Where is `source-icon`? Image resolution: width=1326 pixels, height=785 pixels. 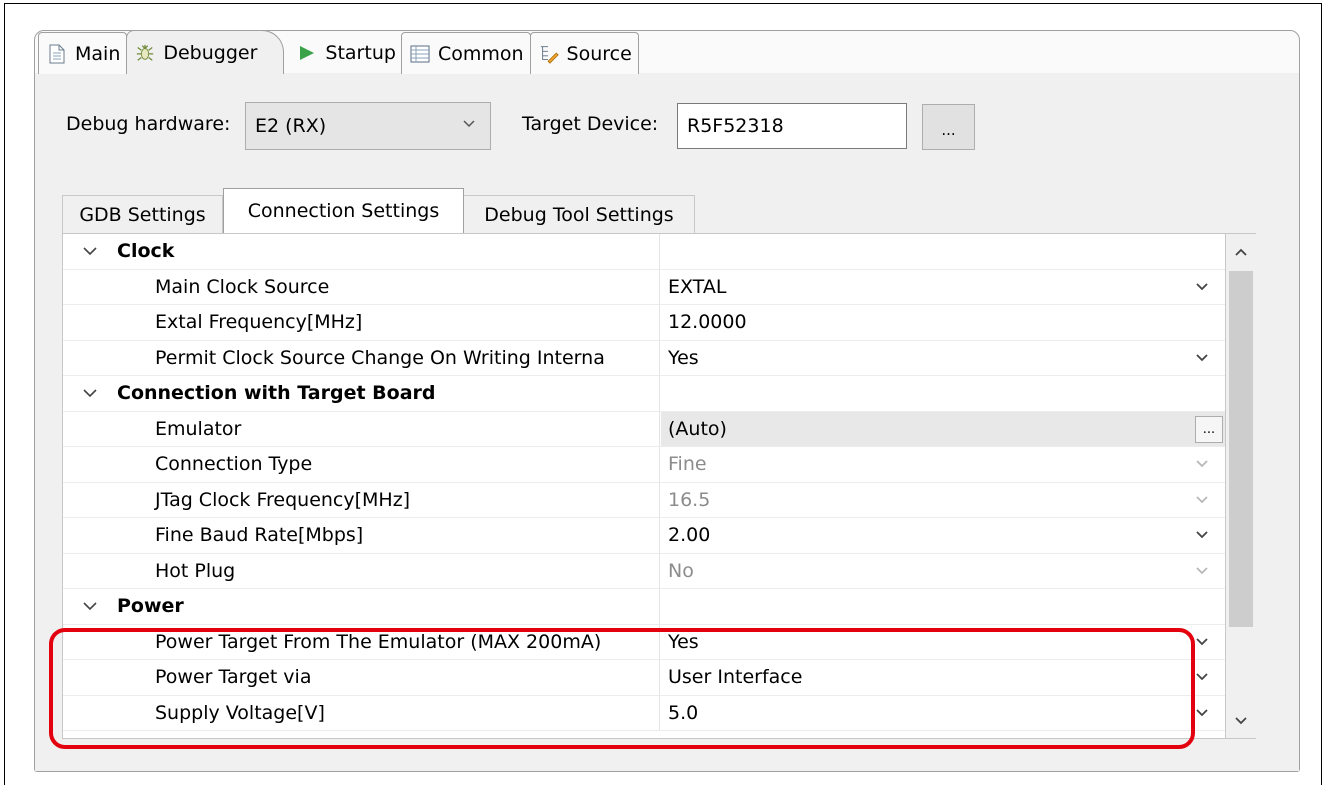
source-icon is located at coordinates (549, 54).